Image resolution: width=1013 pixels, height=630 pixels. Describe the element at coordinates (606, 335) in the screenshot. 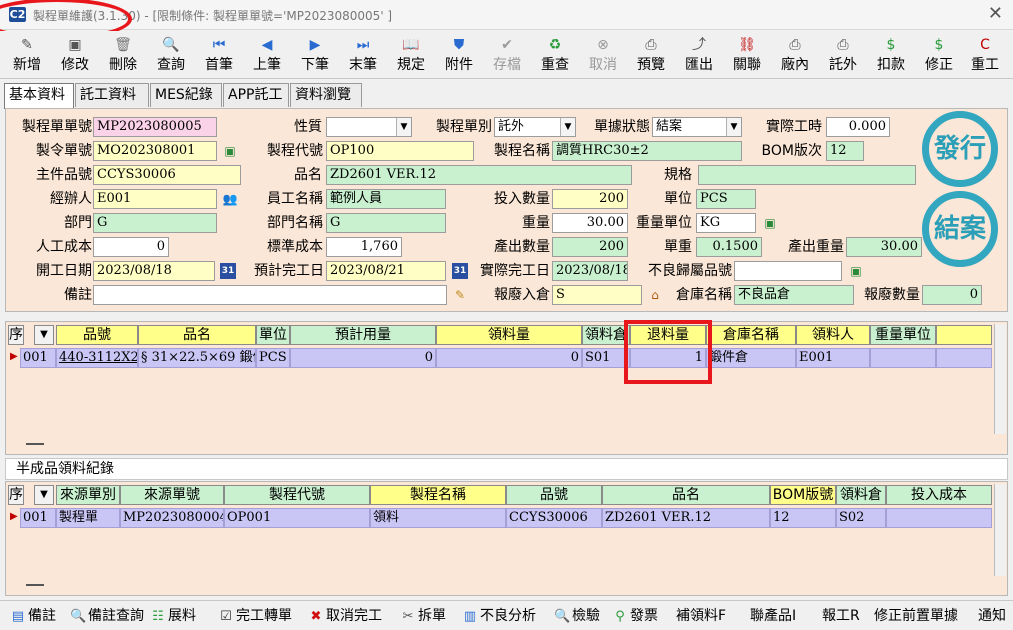

I see `col-issue-wh: 領料倉` at that location.